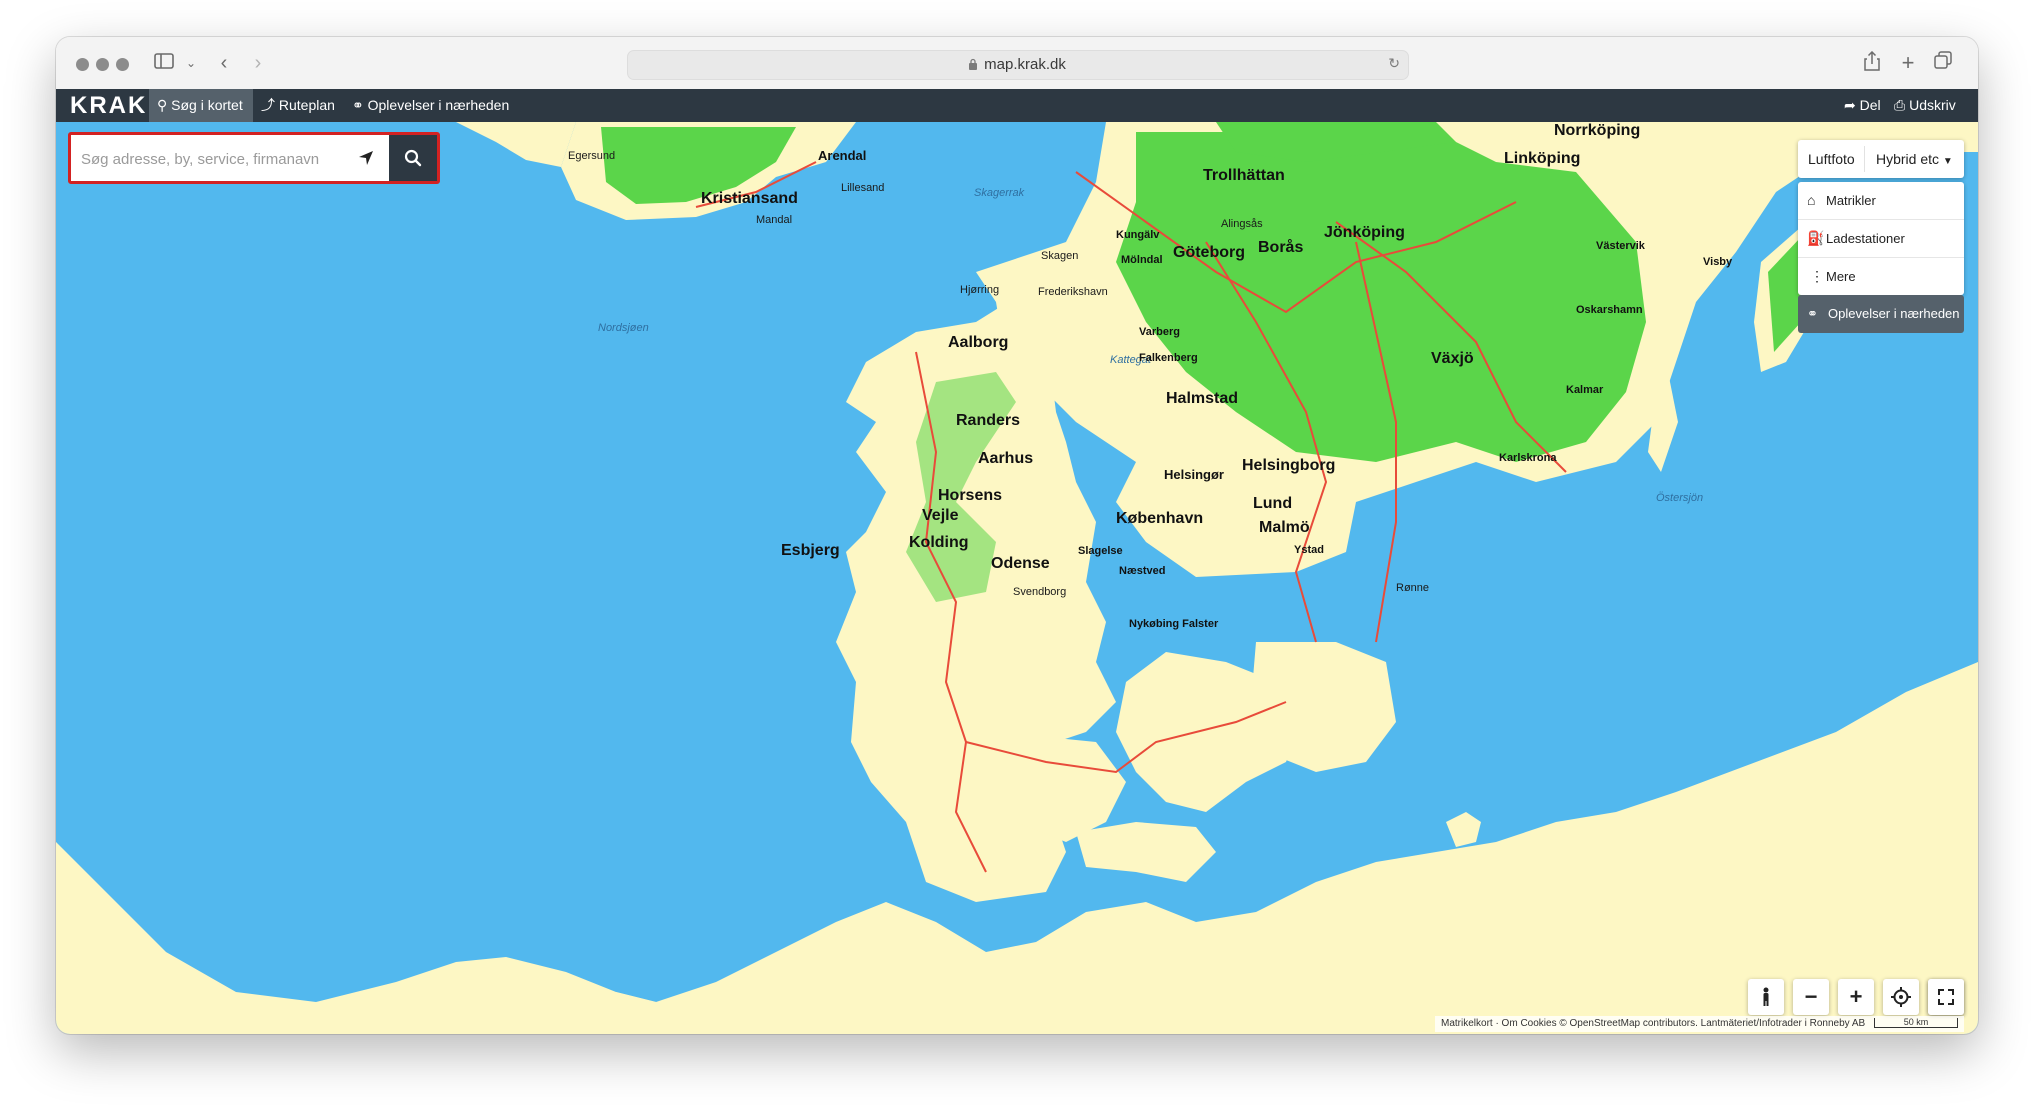 Image resolution: width=2032 pixels, height=1108 pixels. What do you see at coordinates (940, 515) in the screenshot?
I see `city-label: Vejle` at bounding box center [940, 515].